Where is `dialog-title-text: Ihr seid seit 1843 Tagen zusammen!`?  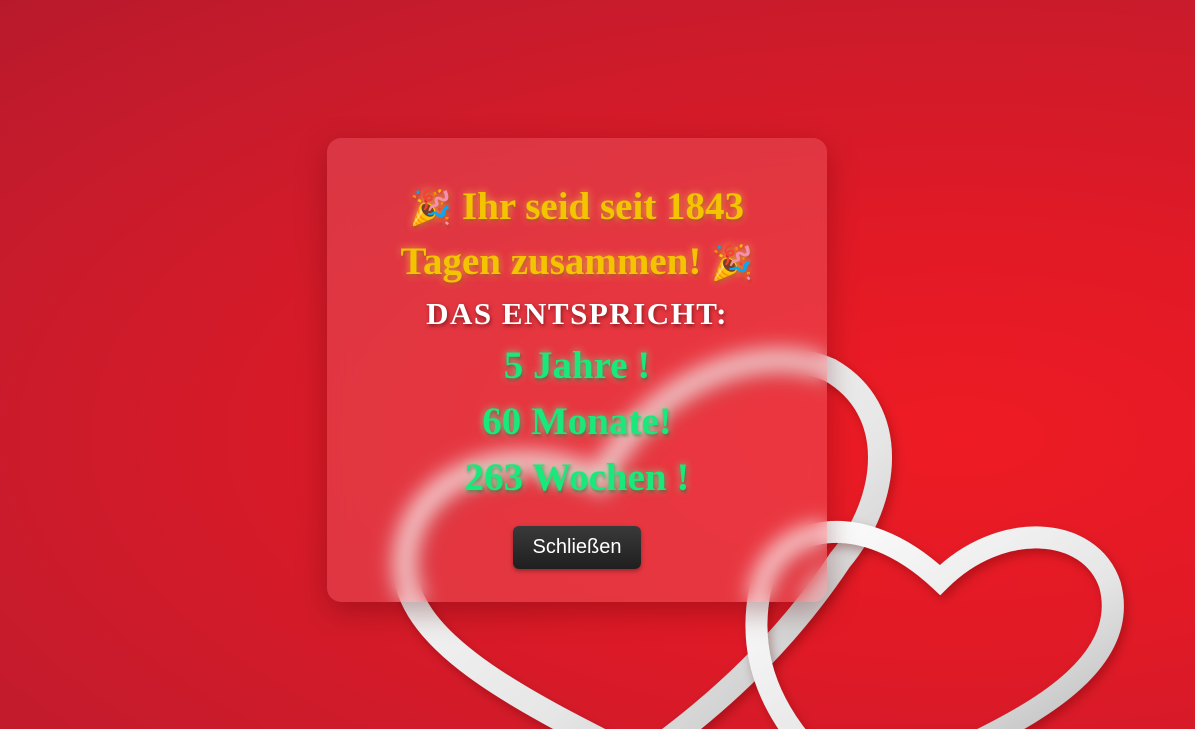 dialog-title-text: Ihr seid seit 1843 Tagen zusammen! is located at coordinates (572, 234).